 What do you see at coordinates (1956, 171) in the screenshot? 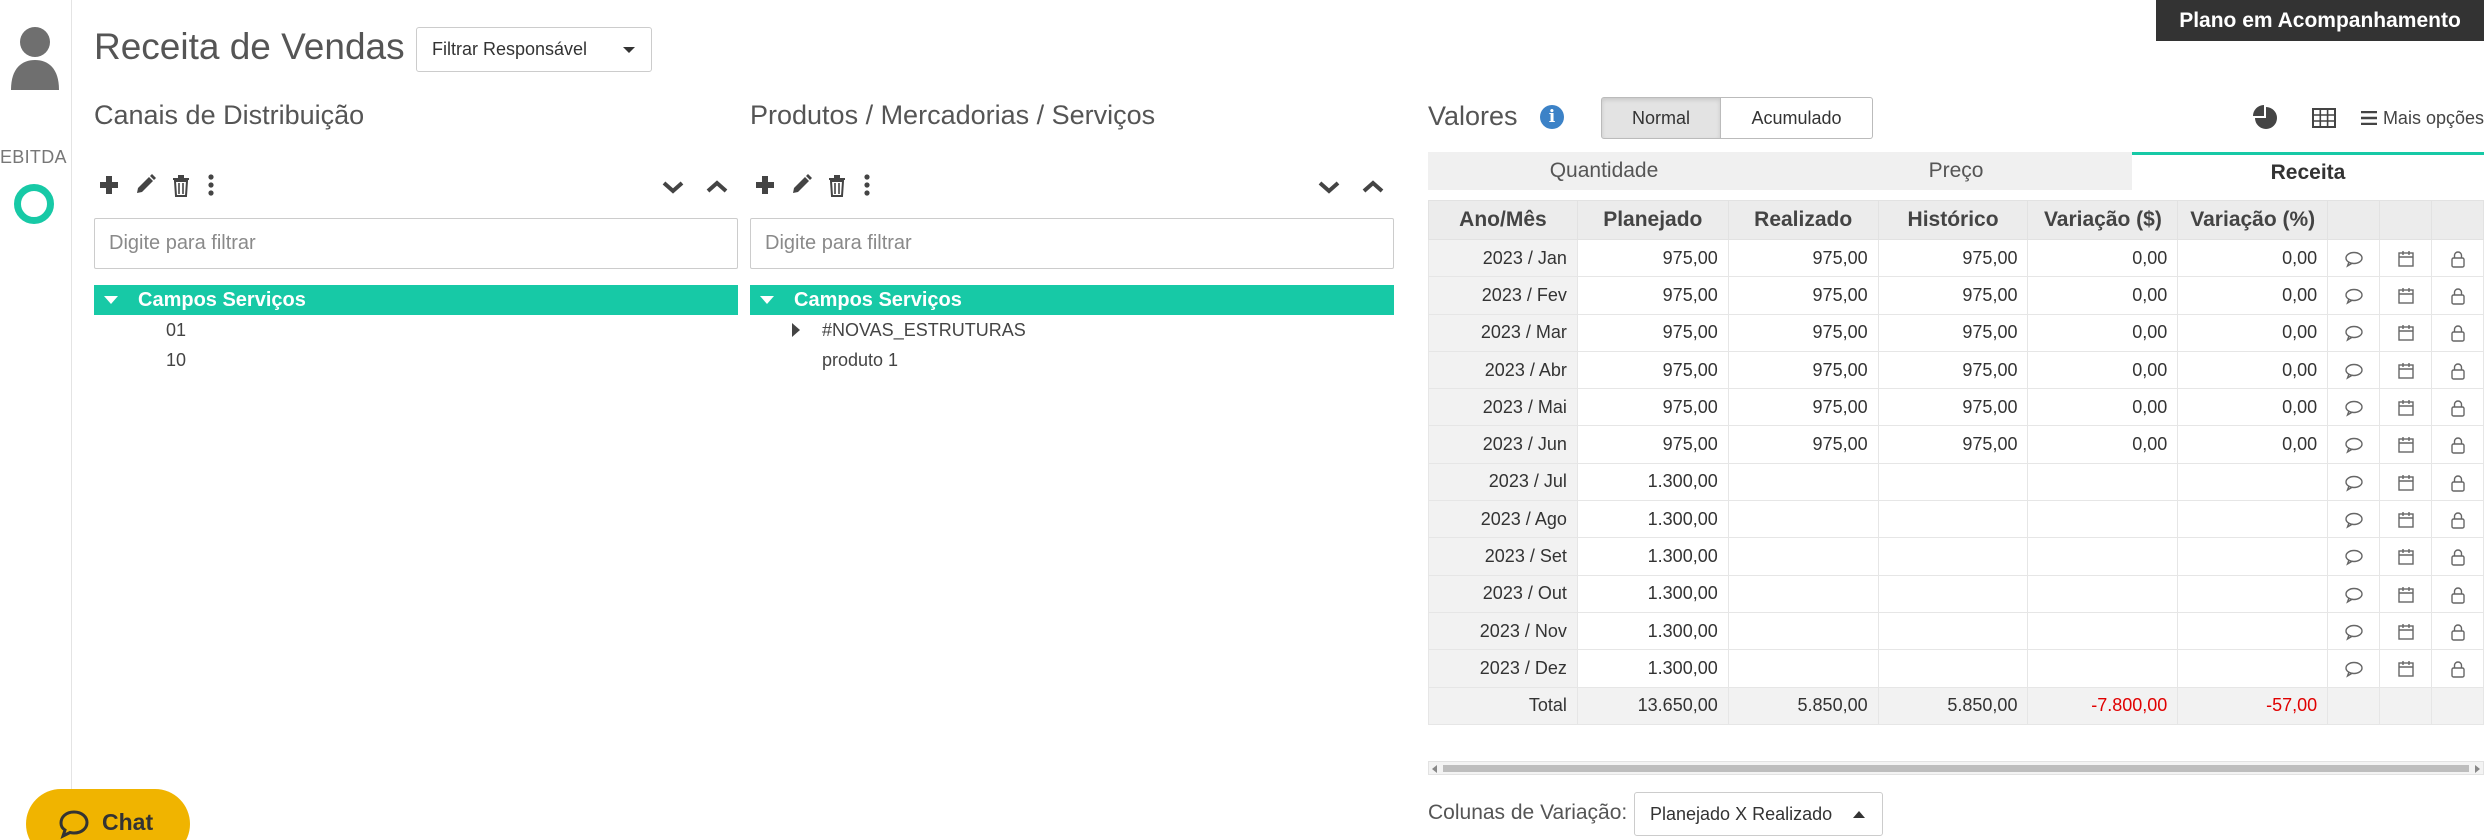
I see `tab-preco: Preço` at bounding box center [1956, 171].